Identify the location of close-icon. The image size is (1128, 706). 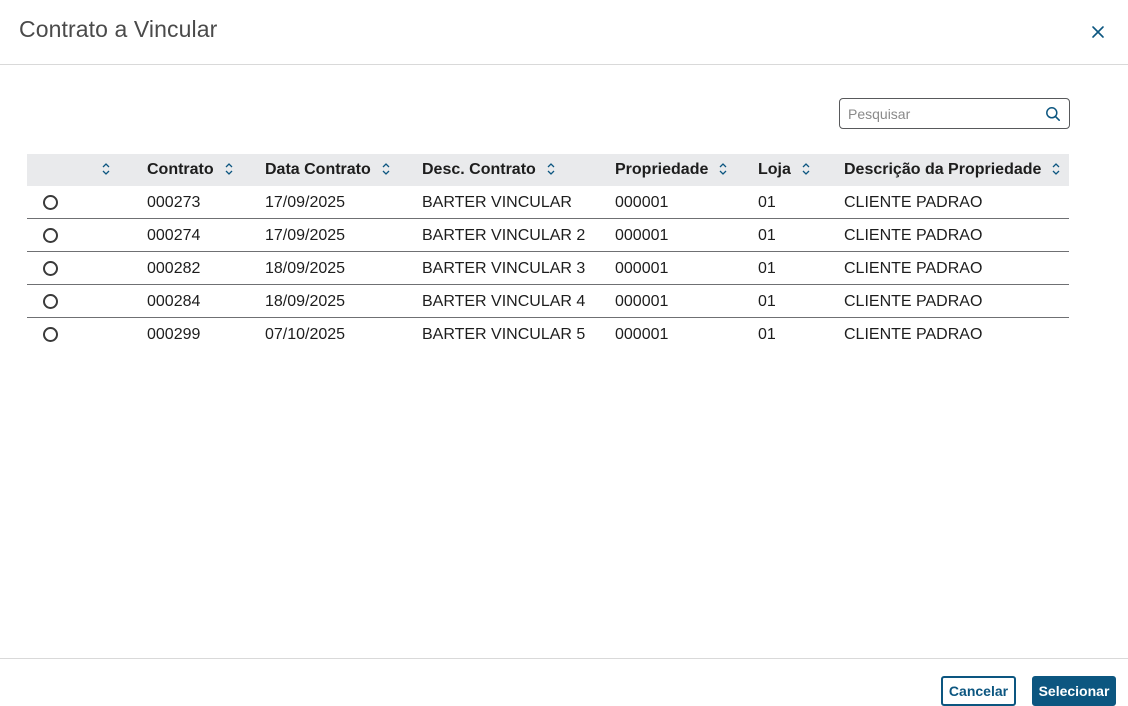
(1098, 32).